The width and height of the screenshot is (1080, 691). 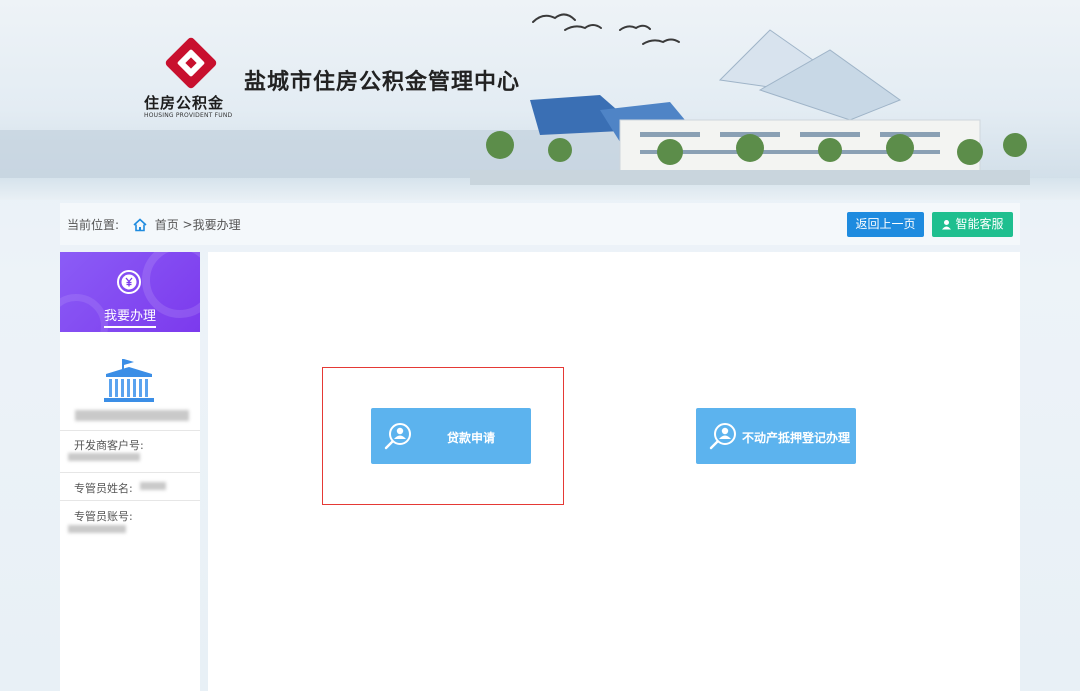 I want to click on redacted-company-name, so click(x=132, y=415).